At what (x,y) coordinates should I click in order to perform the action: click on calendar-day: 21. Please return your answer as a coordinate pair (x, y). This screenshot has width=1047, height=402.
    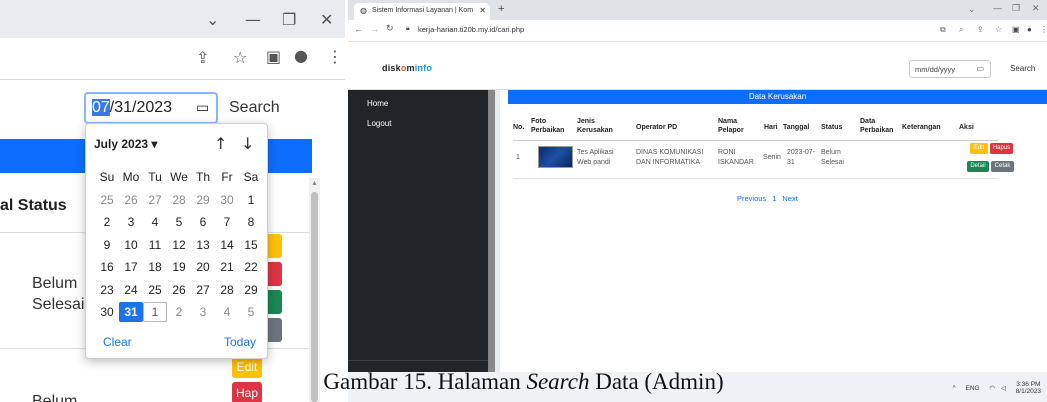
    Looking at the image, I should click on (227, 267).